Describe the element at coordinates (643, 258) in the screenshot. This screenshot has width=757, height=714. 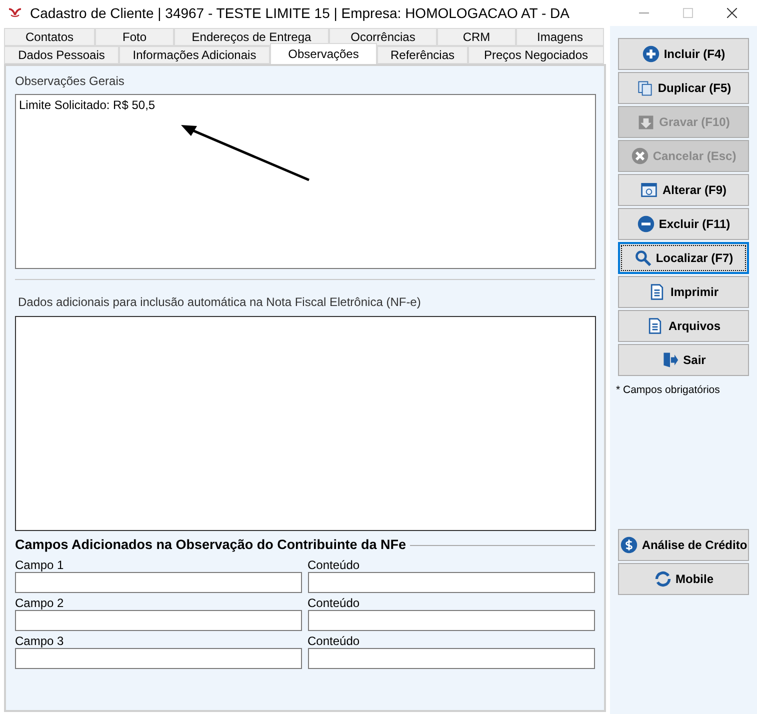
I see `search-icon` at that location.